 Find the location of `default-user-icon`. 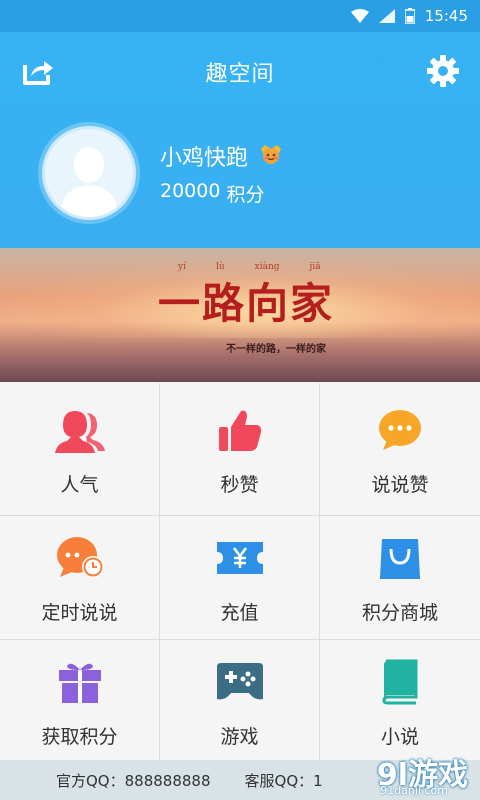

default-user-icon is located at coordinates (89, 182).